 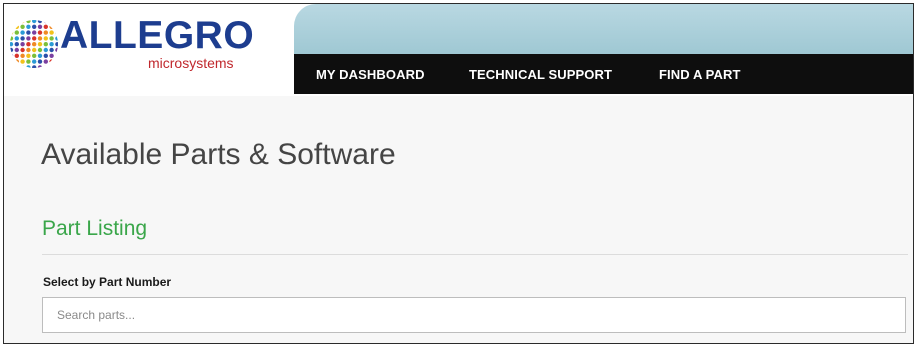 What do you see at coordinates (34, 44) in the screenshot?
I see `globe-logo-icon` at bounding box center [34, 44].